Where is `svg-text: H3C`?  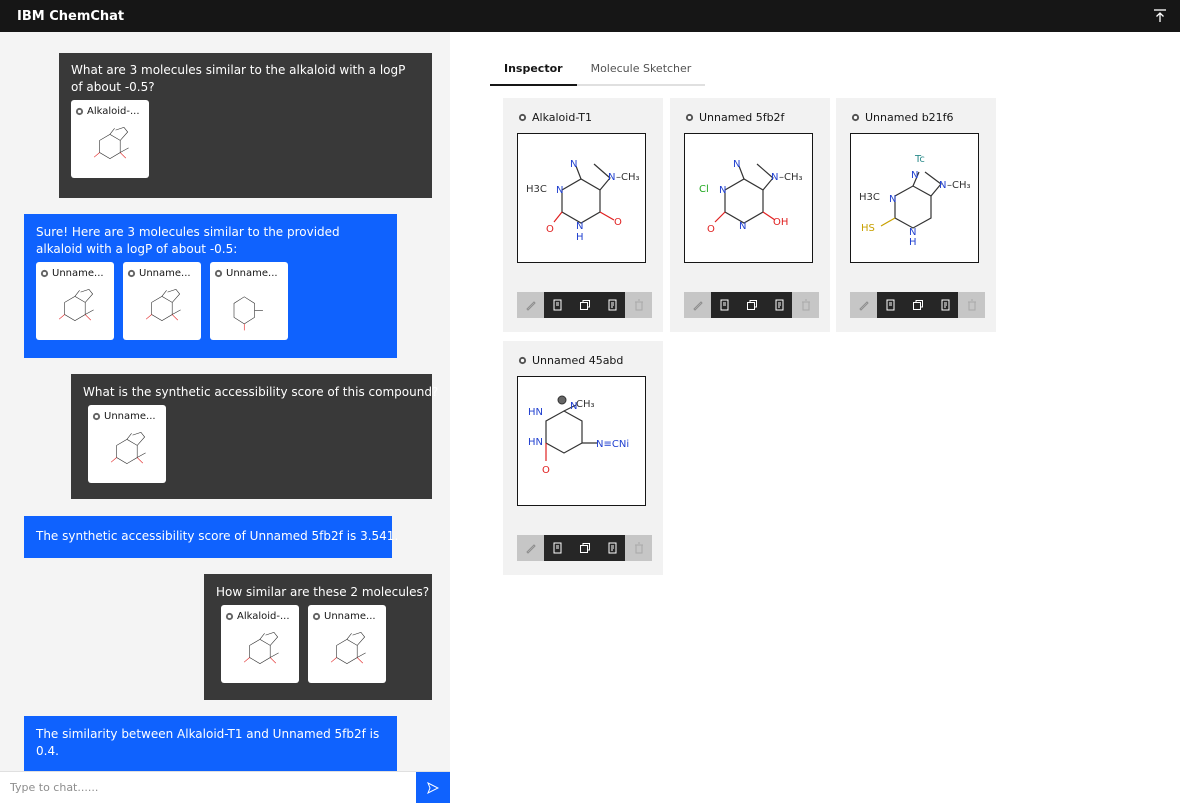 svg-text: H3C is located at coordinates (536, 189).